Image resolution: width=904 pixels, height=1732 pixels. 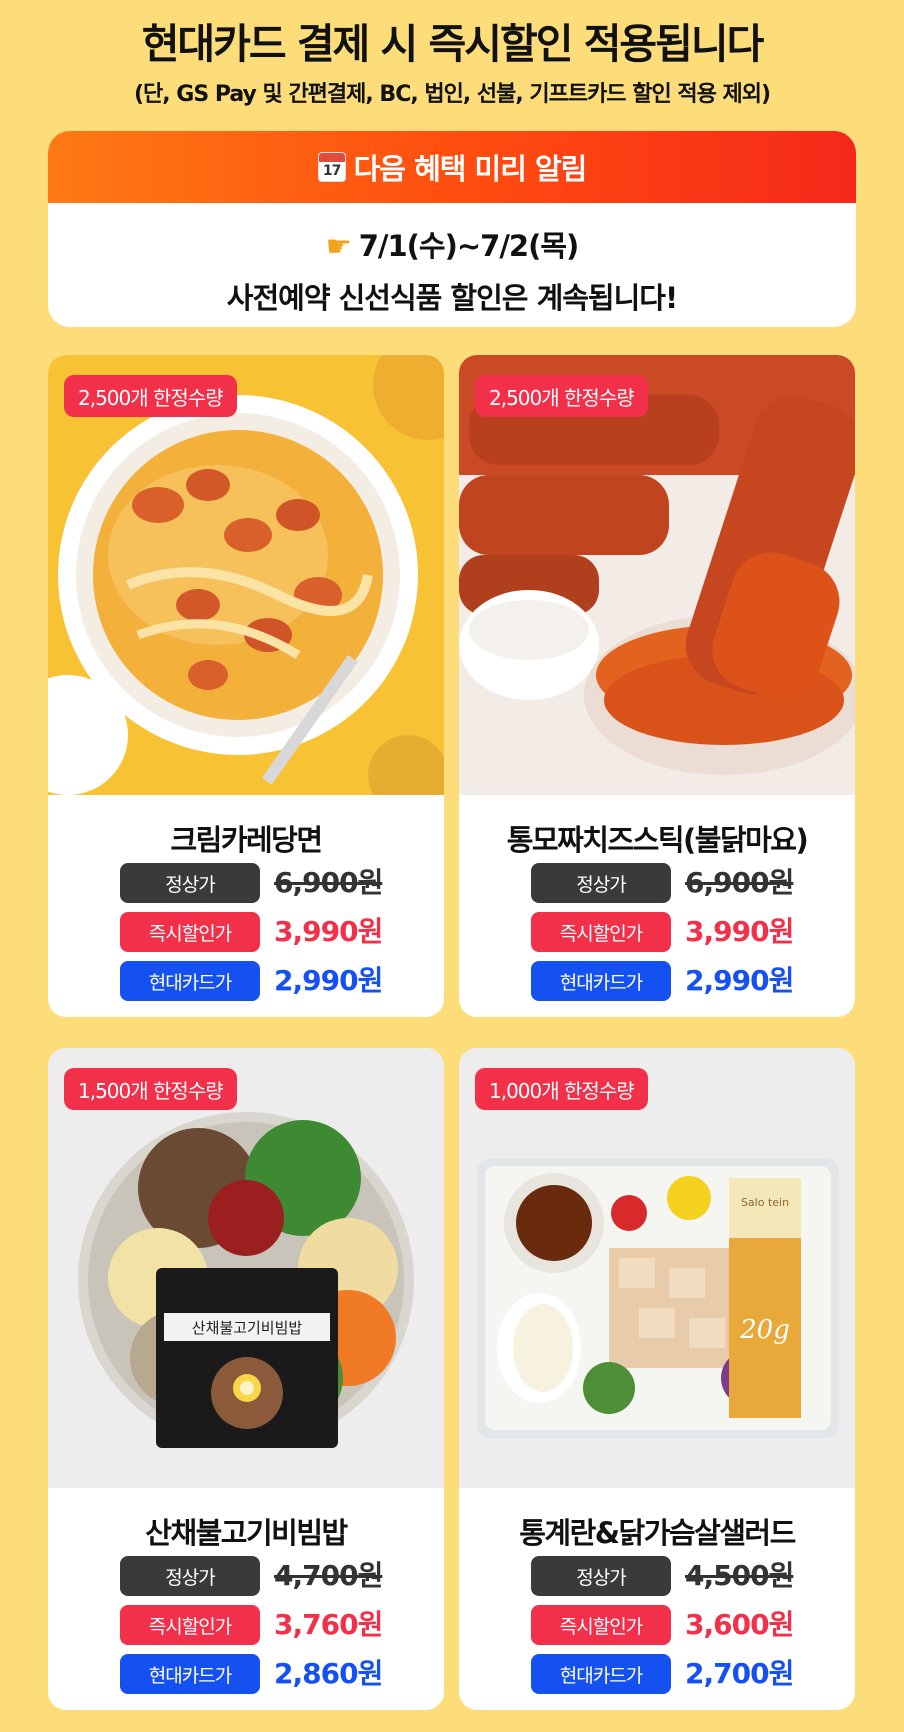 What do you see at coordinates (739, 1673) in the screenshot?
I see `card-price-value: 2,700원` at bounding box center [739, 1673].